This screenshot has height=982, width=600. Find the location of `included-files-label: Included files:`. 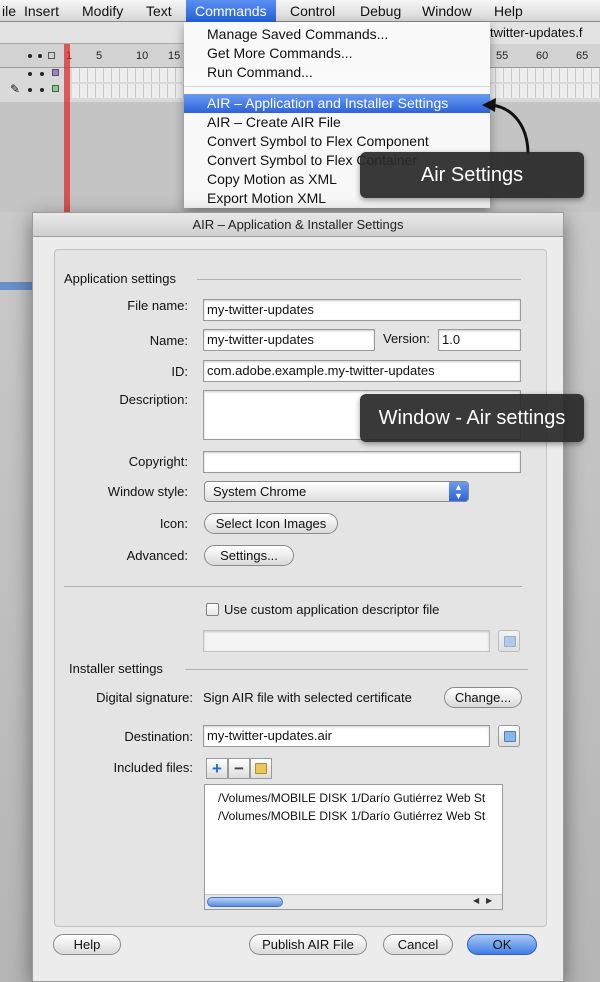

included-files-label: Included files: is located at coordinates (153, 767).